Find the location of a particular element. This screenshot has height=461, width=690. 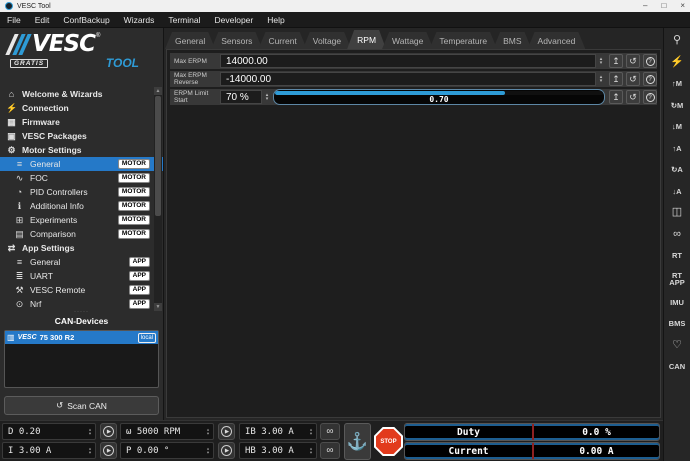

sidebar-item-label: Motor Settings is located at coordinates (52, 150).